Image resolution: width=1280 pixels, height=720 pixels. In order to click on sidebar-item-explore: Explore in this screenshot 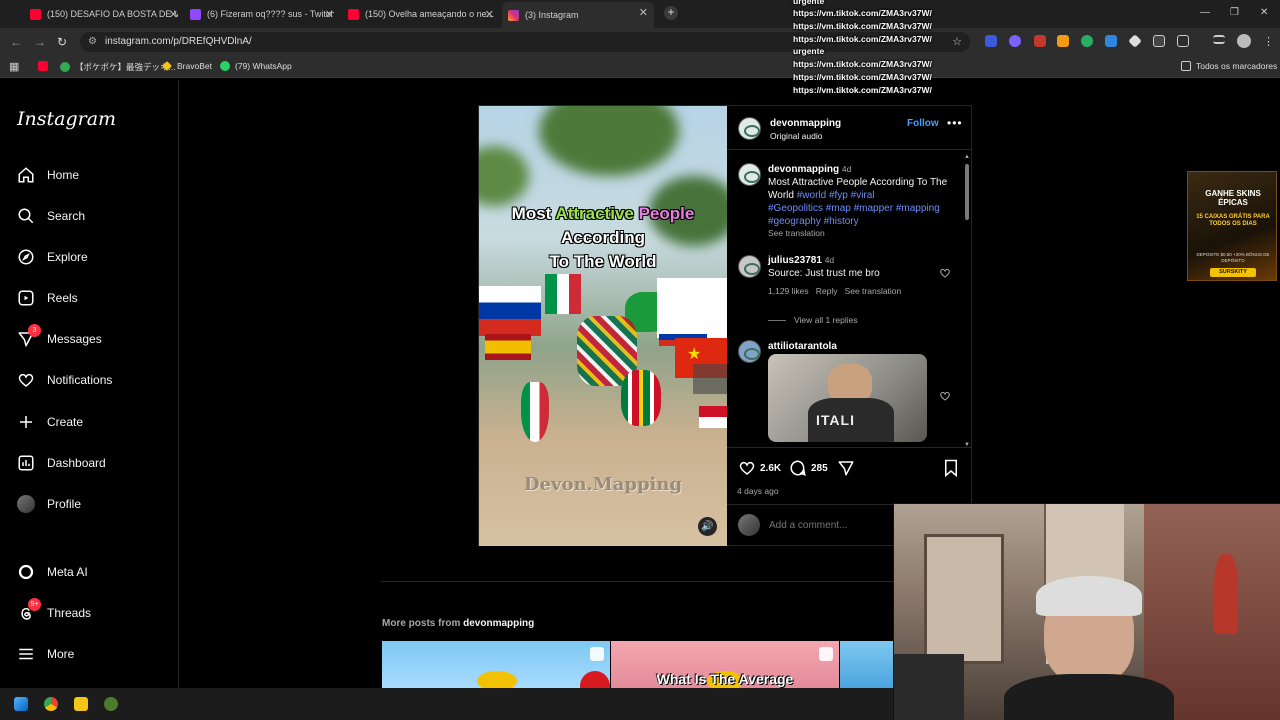, I will do `click(52, 257)`.